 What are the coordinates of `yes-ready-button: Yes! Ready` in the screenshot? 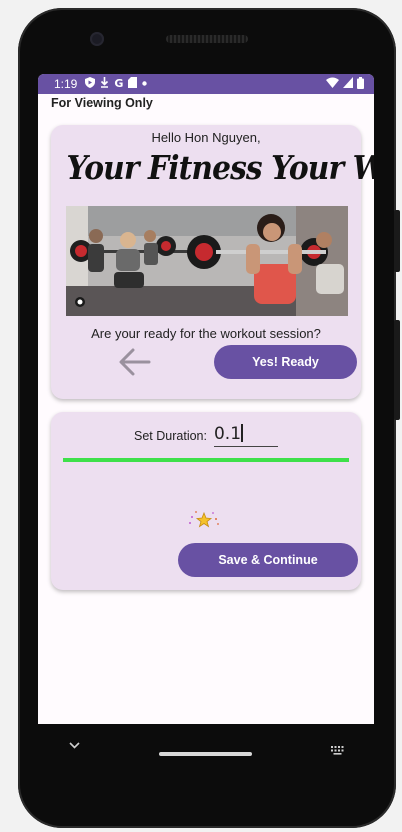 It's located at (285, 362).